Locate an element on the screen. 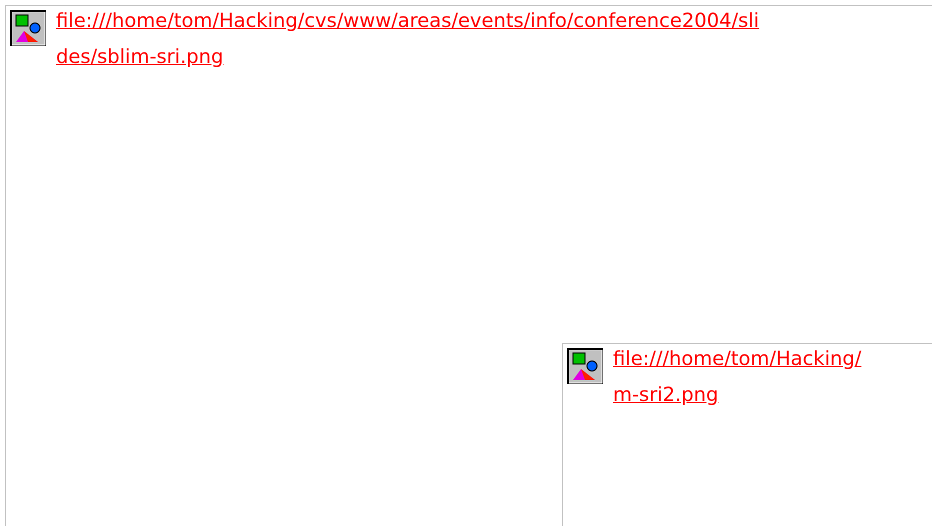 The height and width of the screenshot is (526, 932). image-link: file:///home/tom/Hacking/ is located at coordinates (737, 359).